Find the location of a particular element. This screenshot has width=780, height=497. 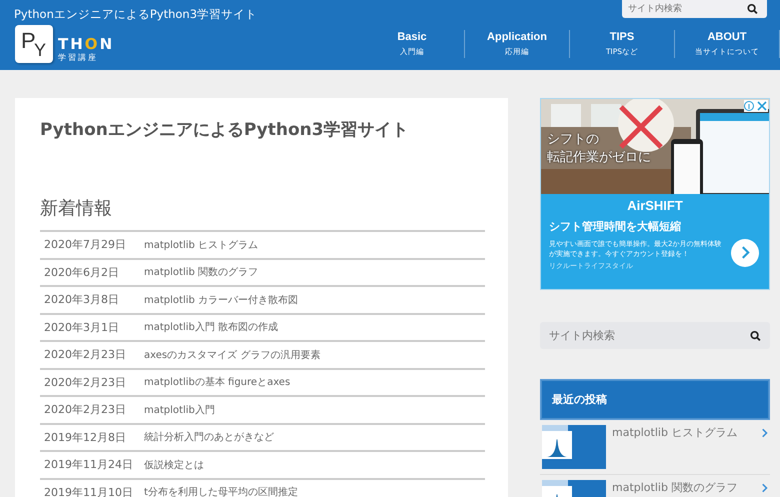

section-heading: 新着情報 is located at coordinates (76, 208).